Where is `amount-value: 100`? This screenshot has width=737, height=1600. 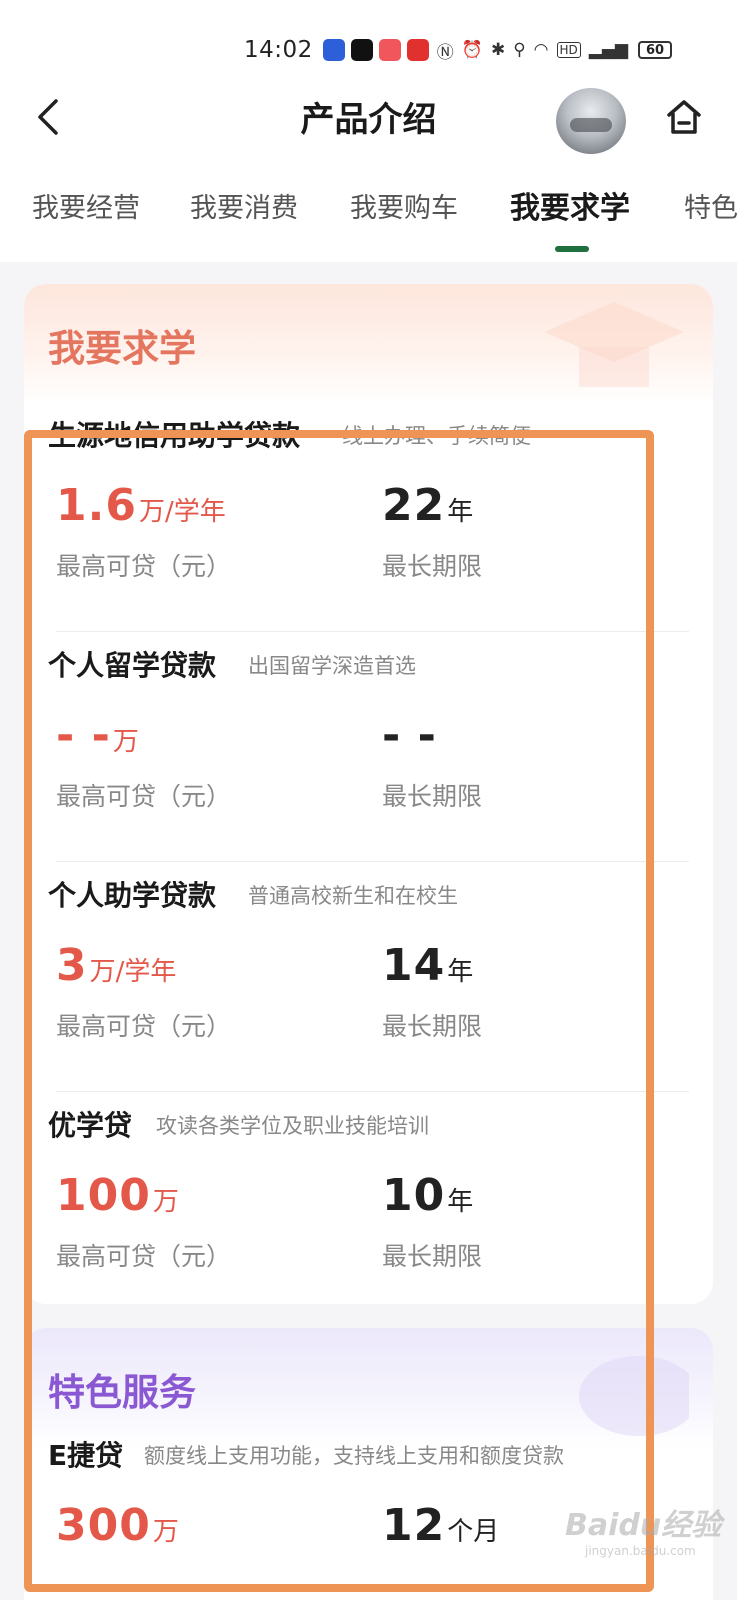
amount-value: 100 is located at coordinates (103, 1195).